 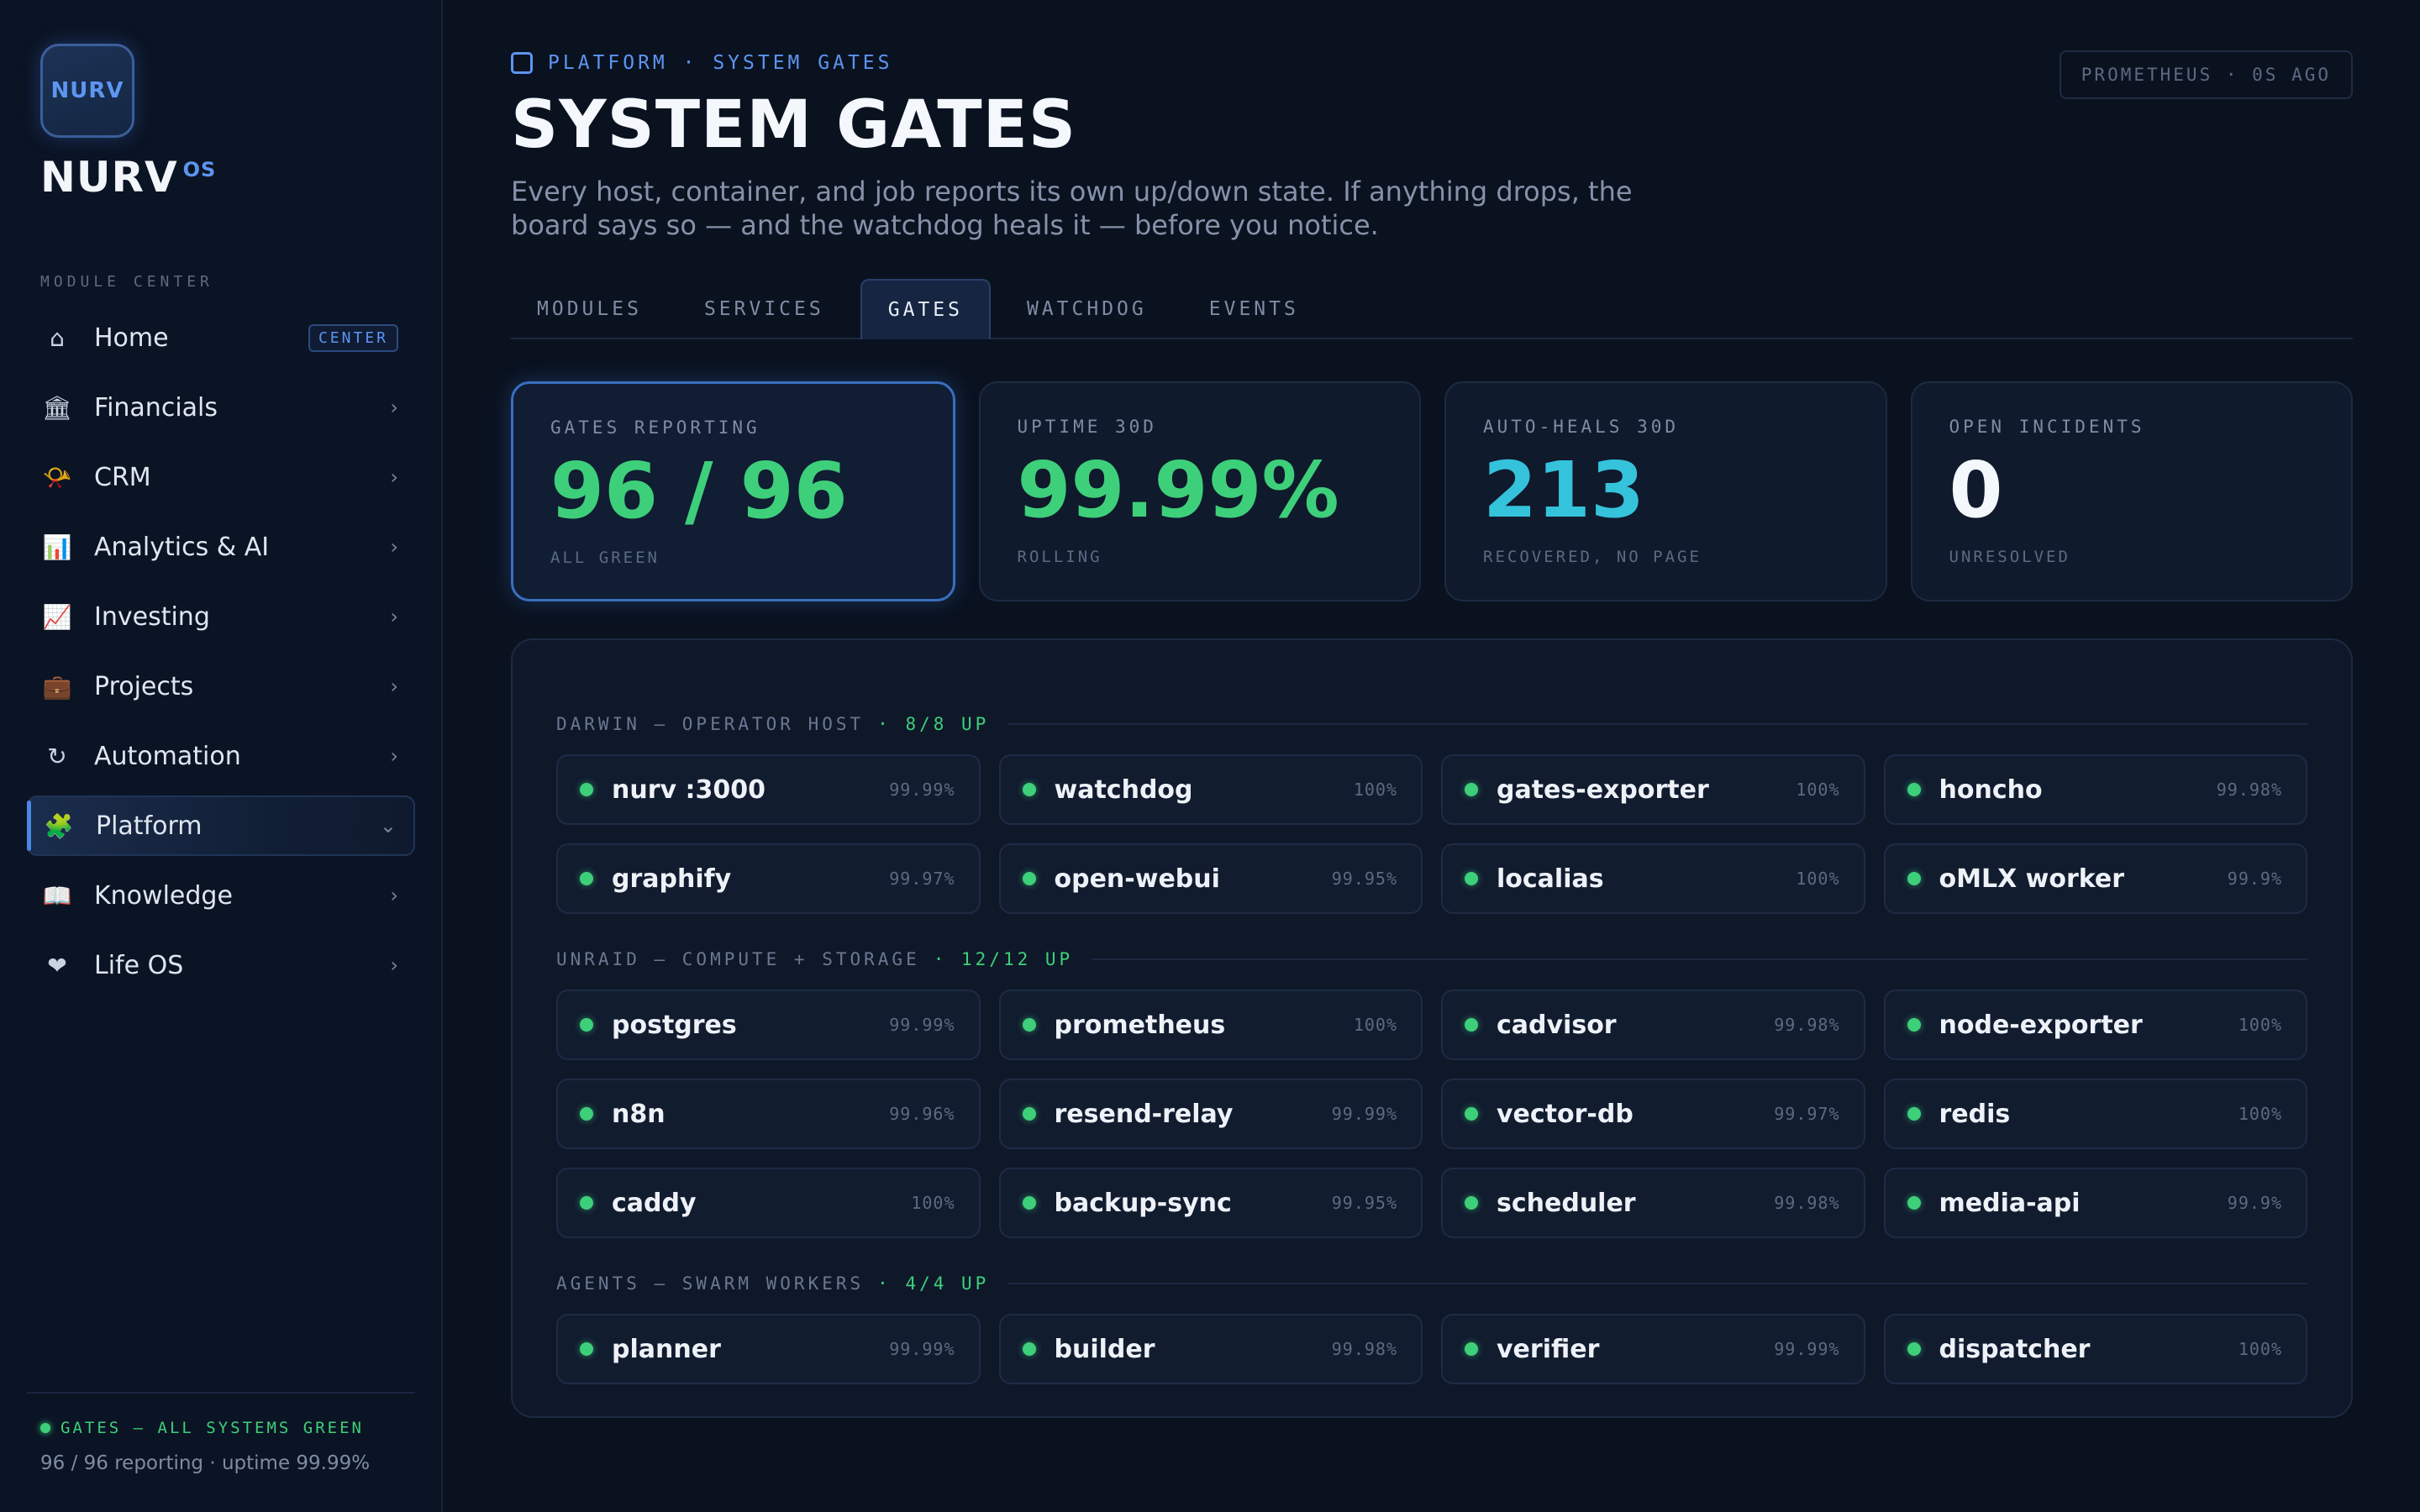 What do you see at coordinates (1975, 1114) in the screenshot?
I see `gate-name: redis` at bounding box center [1975, 1114].